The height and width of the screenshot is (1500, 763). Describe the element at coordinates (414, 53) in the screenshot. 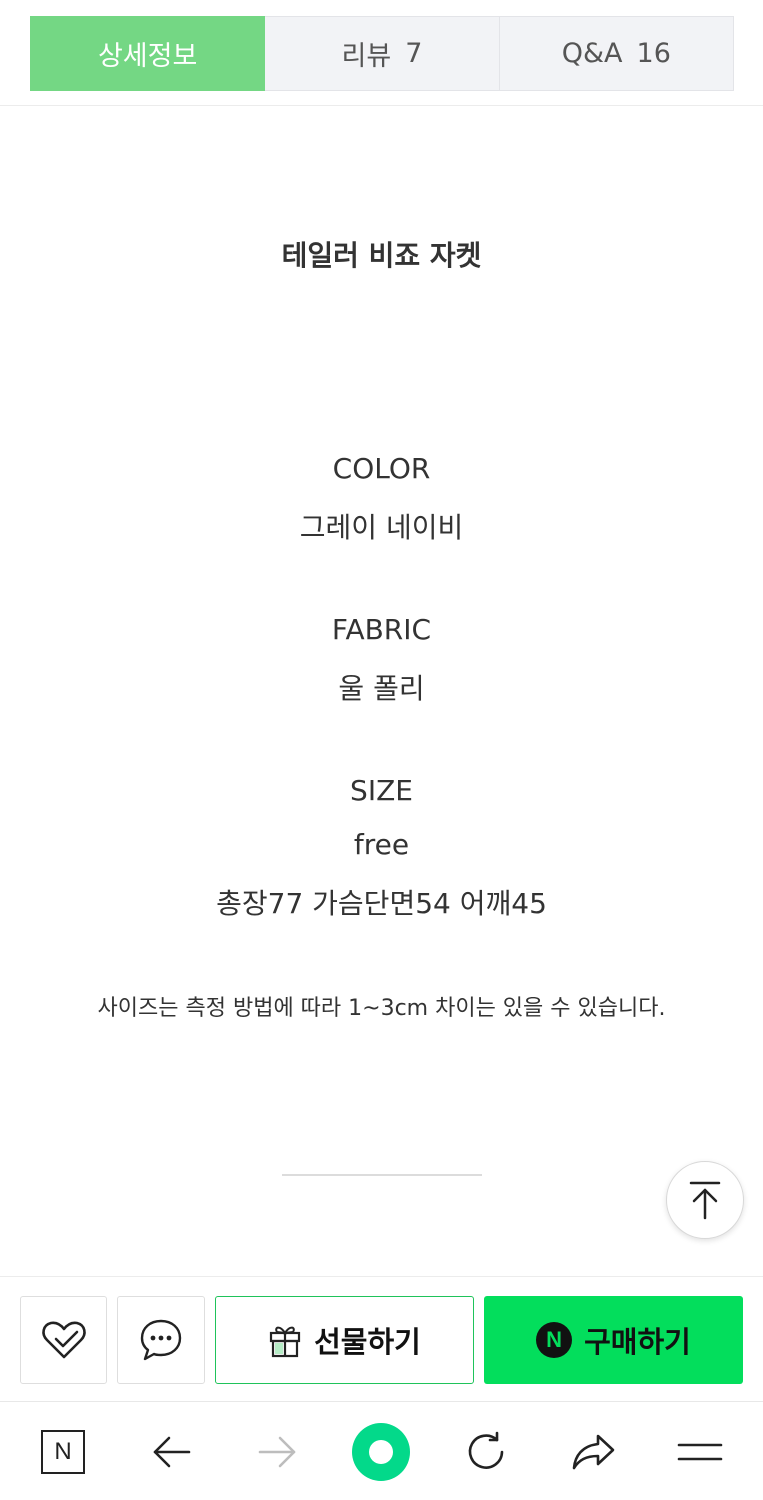

I see `tab-reviews-count: 7` at that location.